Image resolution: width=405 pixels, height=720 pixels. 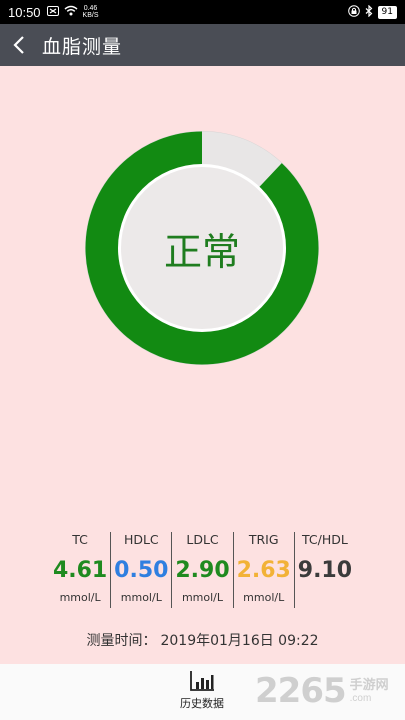 I want to click on metric-tc: TC 4.61 mmol/L, so click(x=80, y=570).